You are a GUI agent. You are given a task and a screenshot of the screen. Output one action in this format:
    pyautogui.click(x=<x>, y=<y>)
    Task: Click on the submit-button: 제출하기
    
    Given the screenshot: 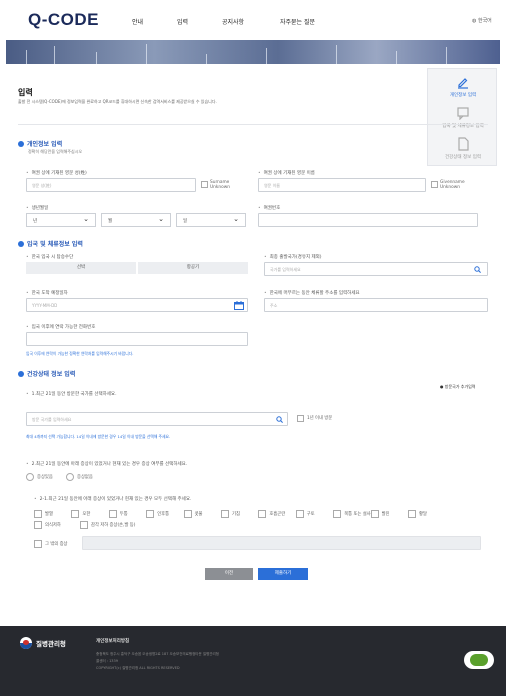 What is the action you would take?
    pyautogui.click(x=283, y=574)
    